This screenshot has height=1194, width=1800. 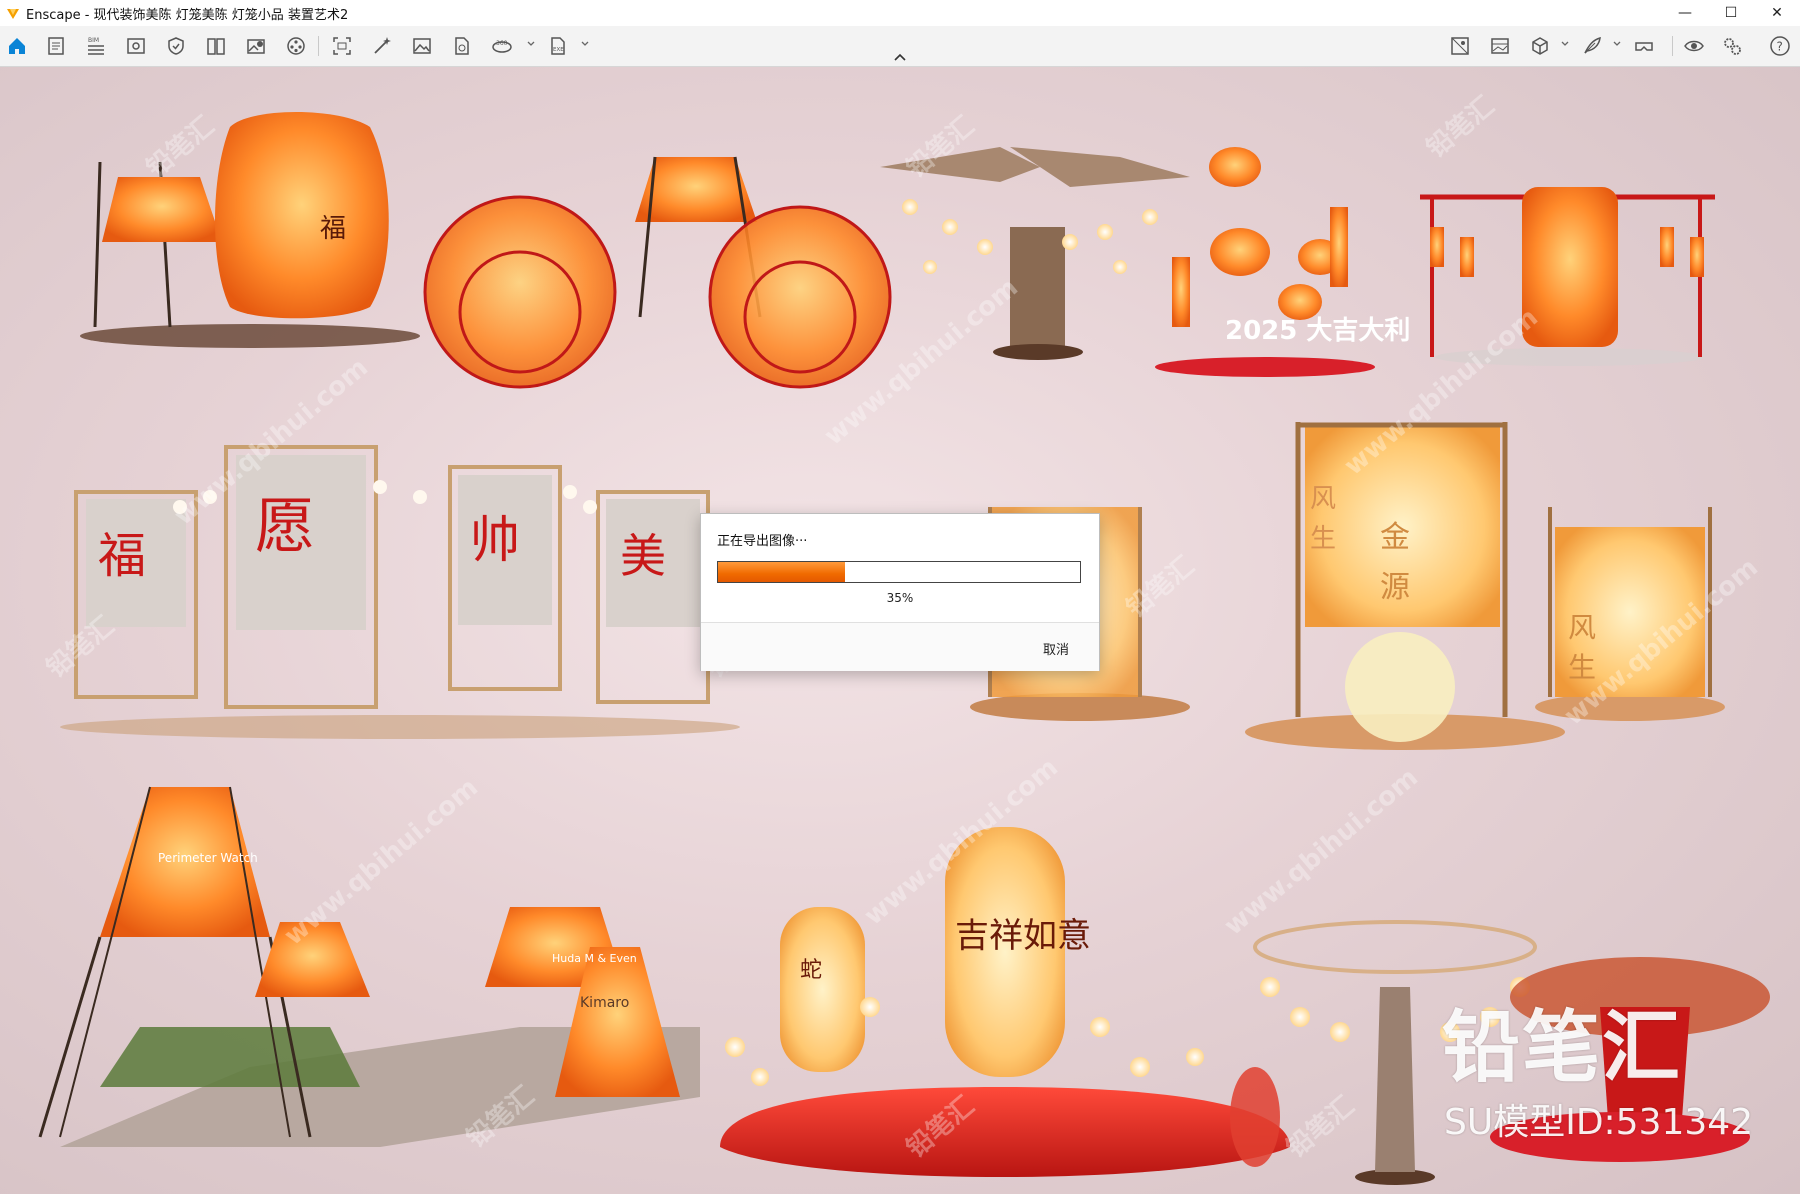 What do you see at coordinates (1599, 1122) in the screenshot?
I see `watermark-model-id: SU模型ID:531342` at bounding box center [1599, 1122].